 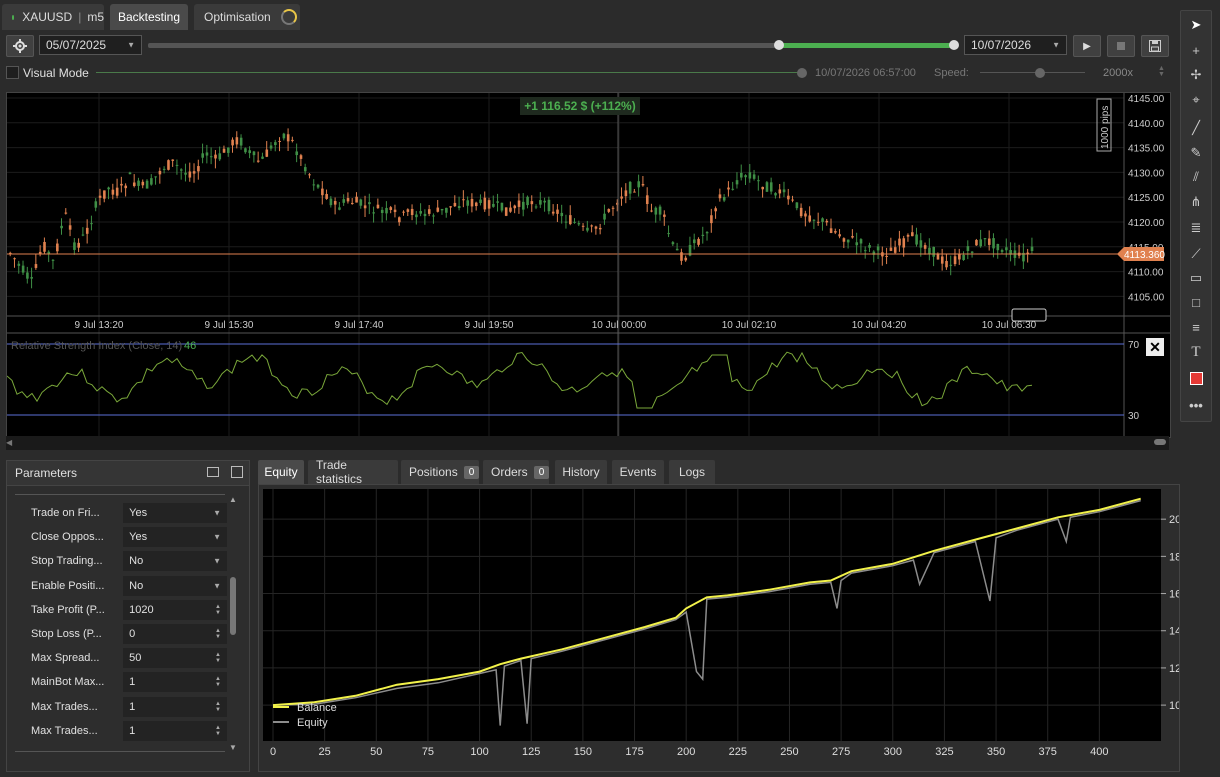 What do you see at coordinates (1015, 45) in the screenshot?
I see `end-date-select: 10/07/2026 ▼` at bounding box center [1015, 45].